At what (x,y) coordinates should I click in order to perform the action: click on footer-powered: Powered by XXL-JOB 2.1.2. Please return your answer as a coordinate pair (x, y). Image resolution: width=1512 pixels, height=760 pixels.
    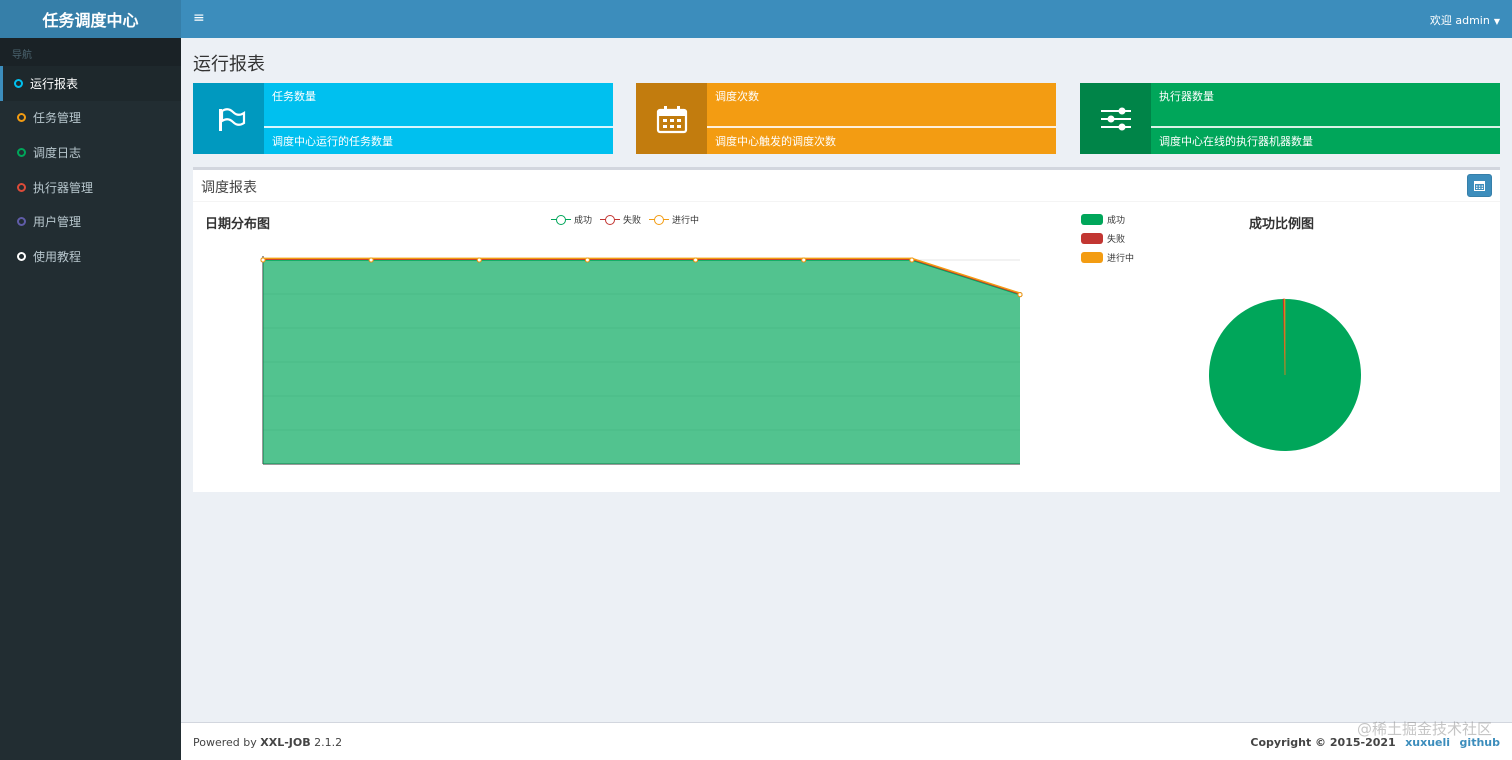
    Looking at the image, I should click on (267, 742).